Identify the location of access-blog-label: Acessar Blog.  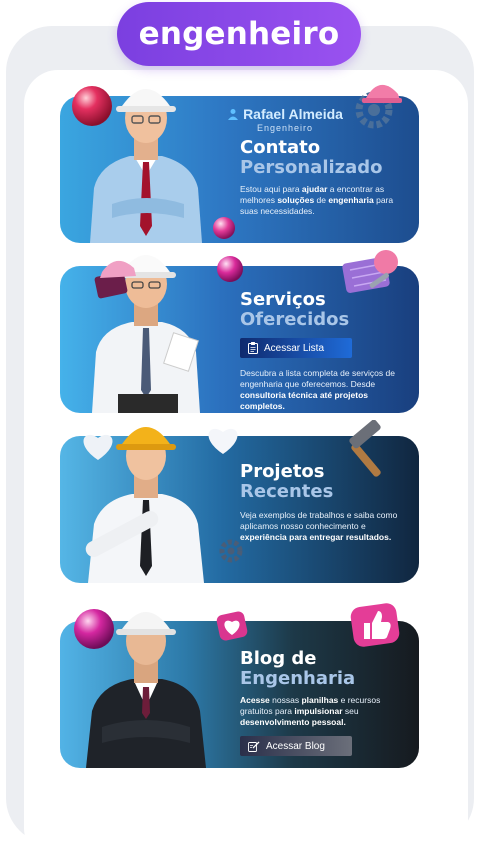
(295, 746).